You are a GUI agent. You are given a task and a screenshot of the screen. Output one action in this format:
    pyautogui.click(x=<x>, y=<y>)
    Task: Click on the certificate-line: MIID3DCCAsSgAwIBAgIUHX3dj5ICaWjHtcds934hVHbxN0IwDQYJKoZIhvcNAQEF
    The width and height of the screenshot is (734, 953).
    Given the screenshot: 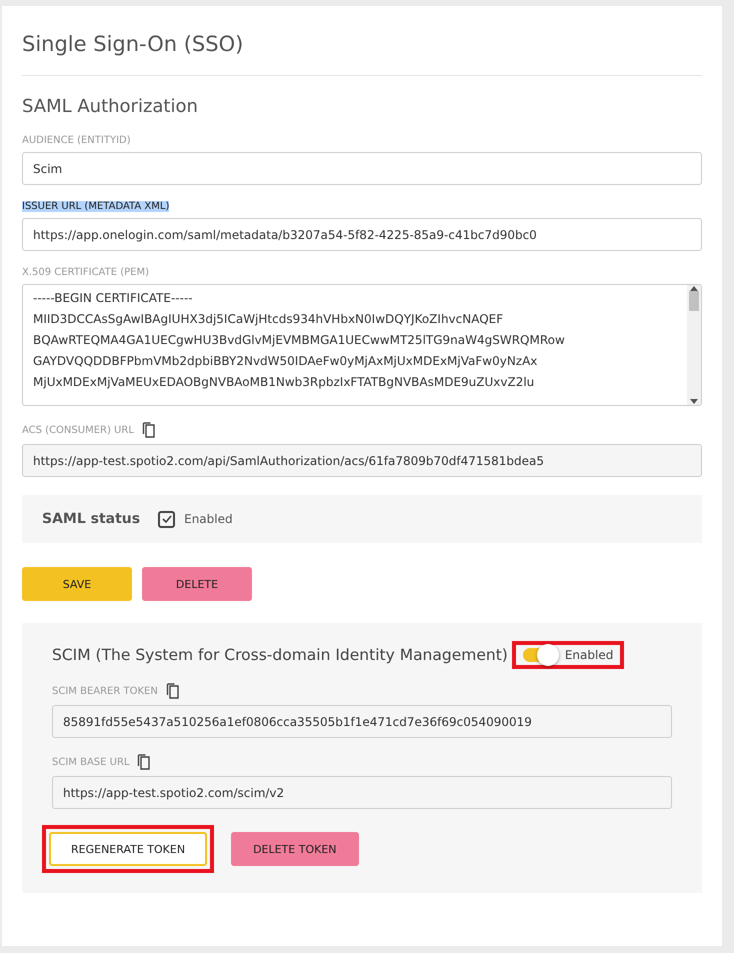 What is the action you would take?
    pyautogui.click(x=268, y=319)
    